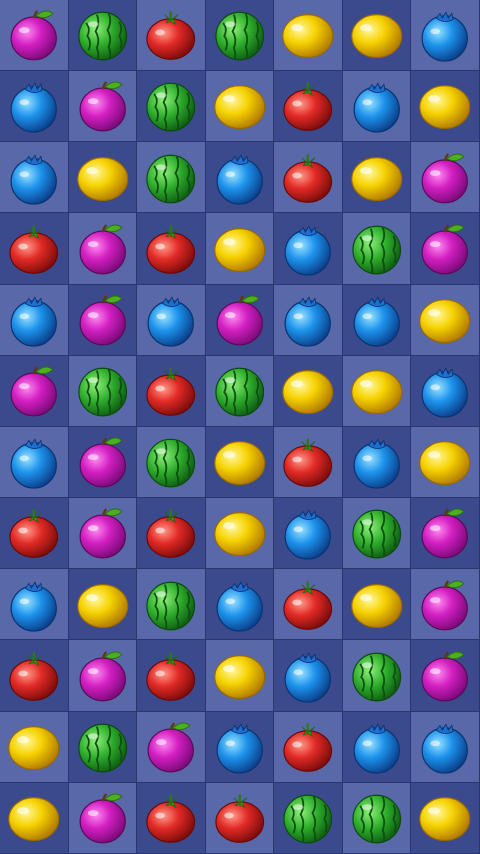  I want to click on board-cell-r5-c3, so click(171, 320).